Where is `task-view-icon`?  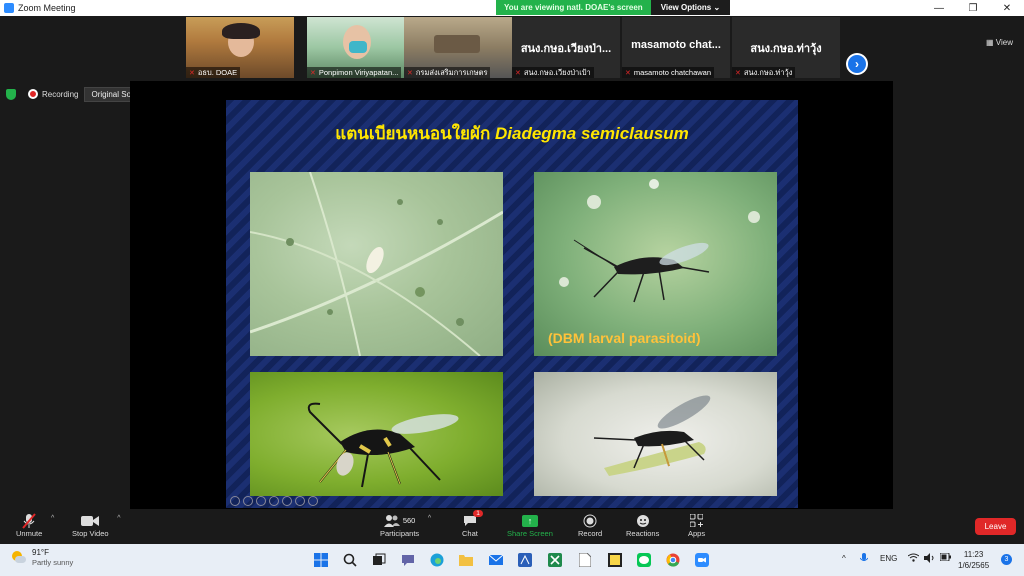
task-view-icon is located at coordinates (379, 560).